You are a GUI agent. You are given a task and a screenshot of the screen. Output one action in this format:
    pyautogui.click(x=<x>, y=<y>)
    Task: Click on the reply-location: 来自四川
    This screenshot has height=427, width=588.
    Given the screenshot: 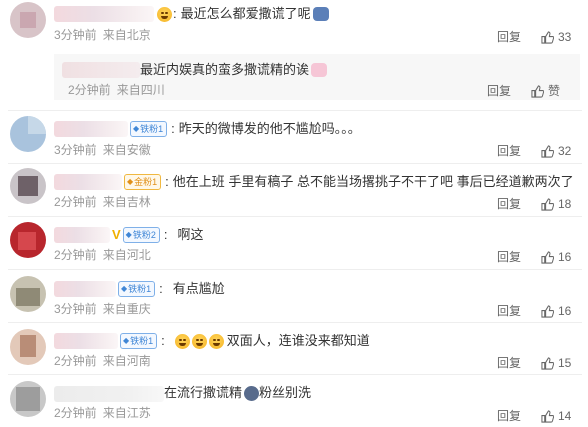 What is the action you would take?
    pyautogui.click(x=140, y=90)
    